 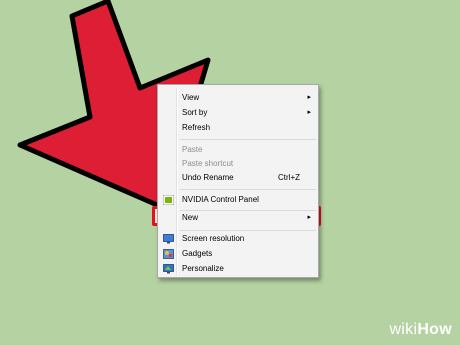 I want to click on menu-item-new: New ▸, so click(x=238, y=218).